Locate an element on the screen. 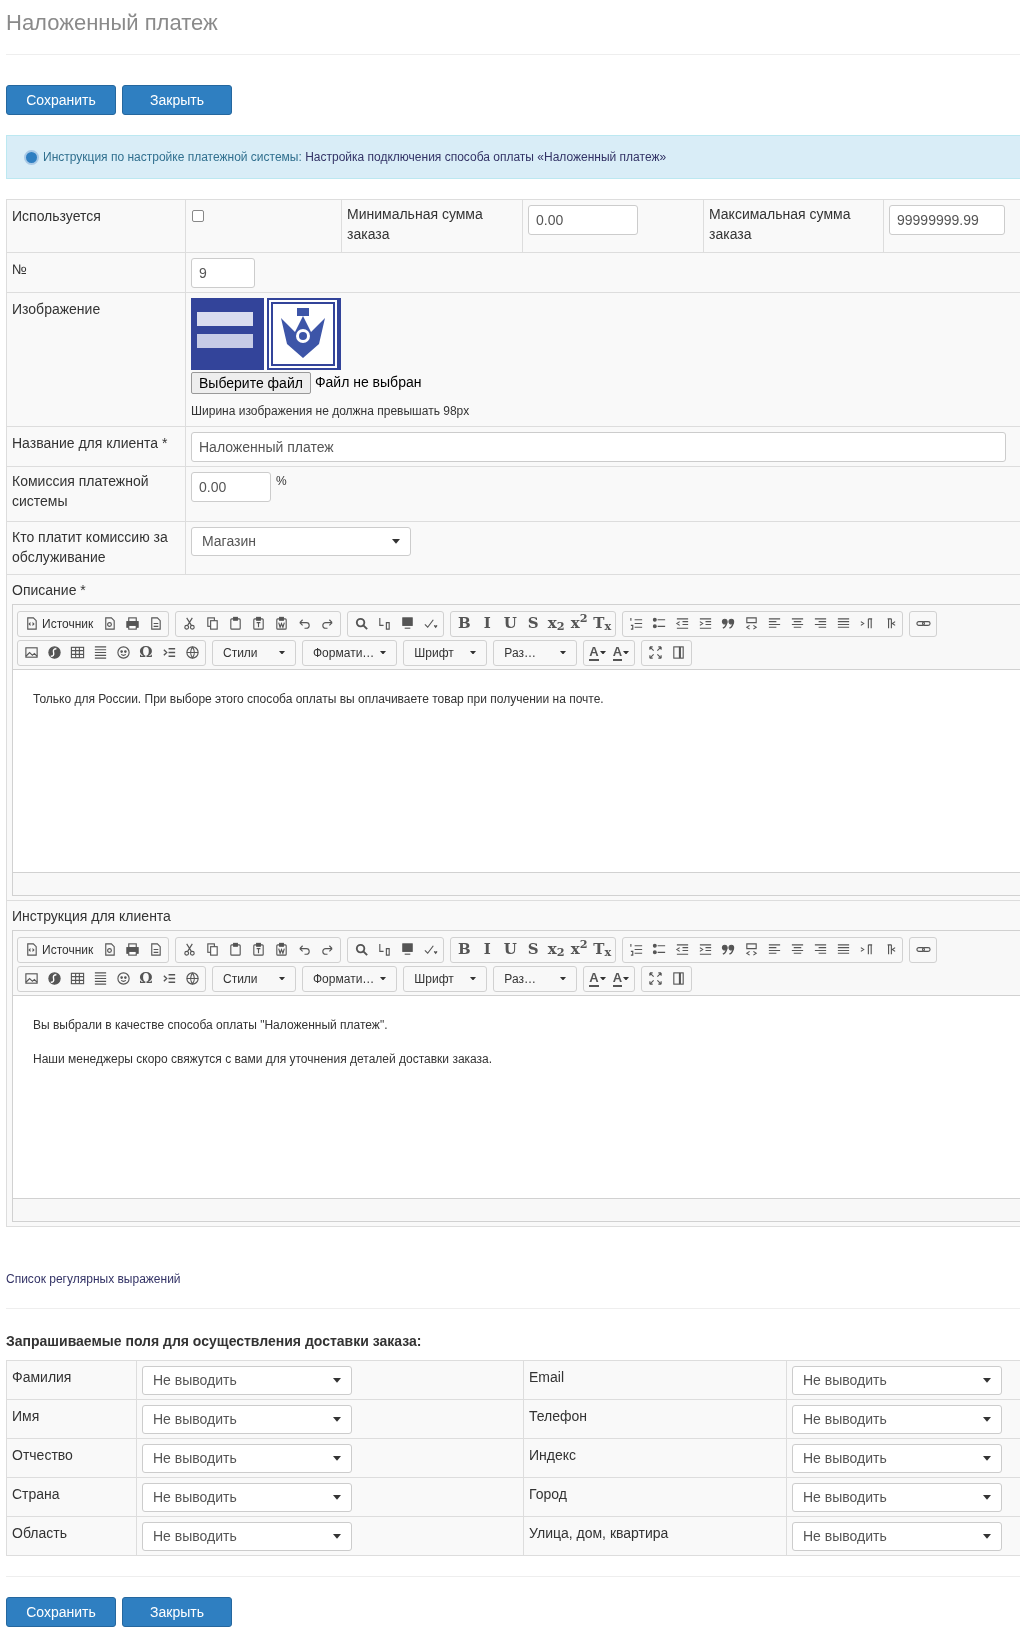 The width and height of the screenshot is (1020, 1639). input-field: 9 is located at coordinates (223, 273).